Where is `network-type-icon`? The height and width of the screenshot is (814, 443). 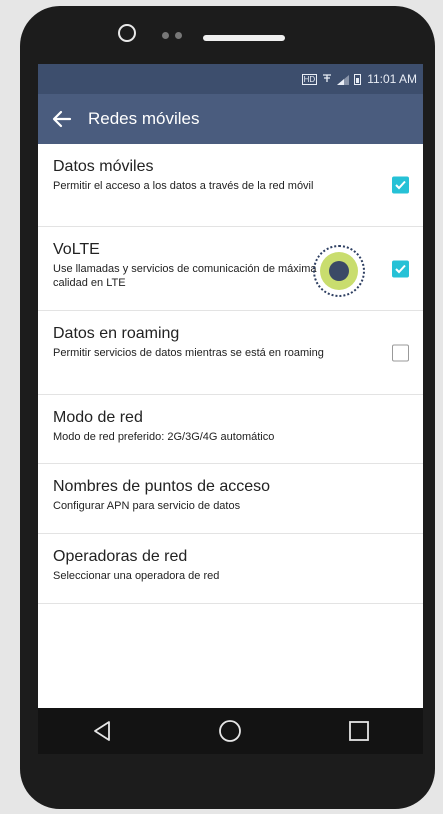 network-type-icon is located at coordinates (327, 79).